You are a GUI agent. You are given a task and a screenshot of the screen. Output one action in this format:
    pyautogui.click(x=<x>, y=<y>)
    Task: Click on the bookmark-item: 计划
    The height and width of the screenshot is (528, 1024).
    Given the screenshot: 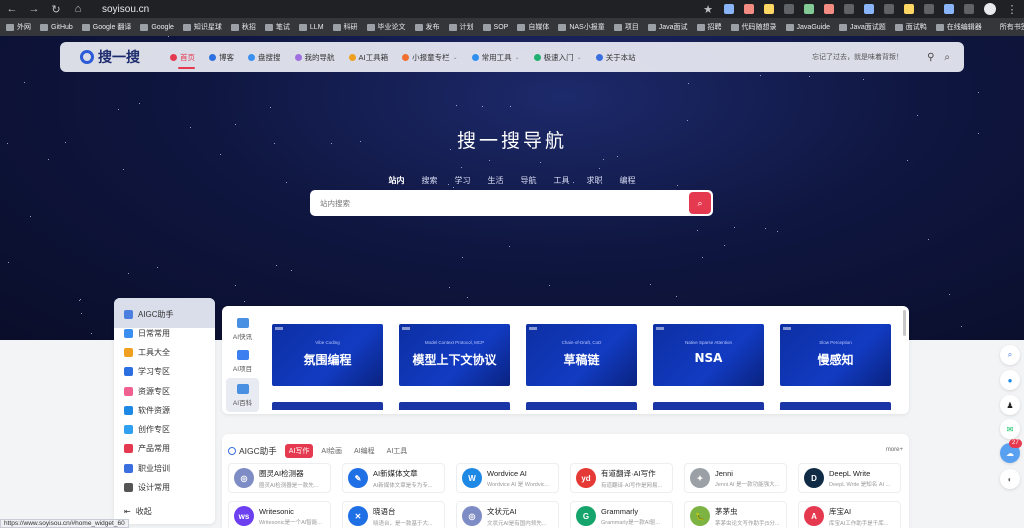 What is the action you would take?
    pyautogui.click(x=461, y=27)
    